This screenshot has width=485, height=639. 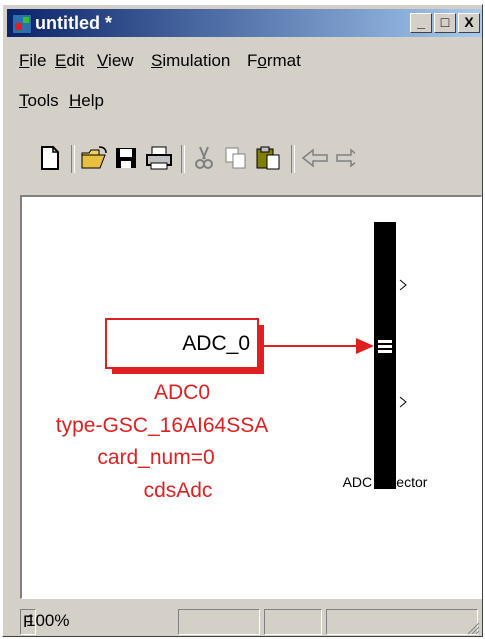 What do you see at coordinates (236, 158) in the screenshot?
I see `copy-icon` at bounding box center [236, 158].